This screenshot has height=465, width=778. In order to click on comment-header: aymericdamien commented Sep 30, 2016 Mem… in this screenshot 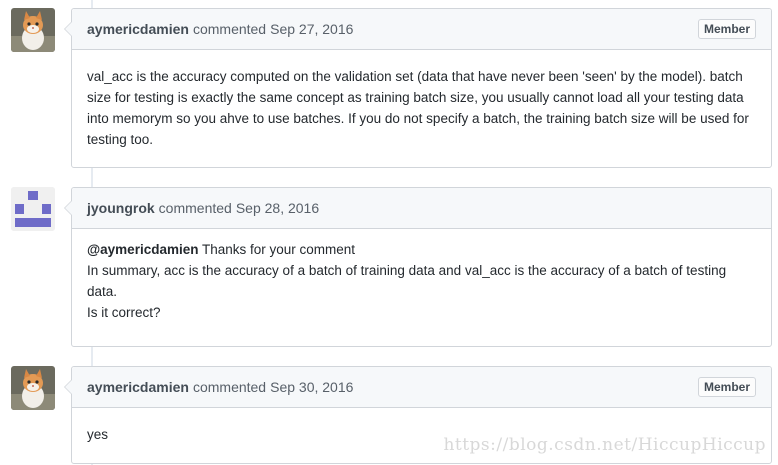, I will do `click(421, 387)`.